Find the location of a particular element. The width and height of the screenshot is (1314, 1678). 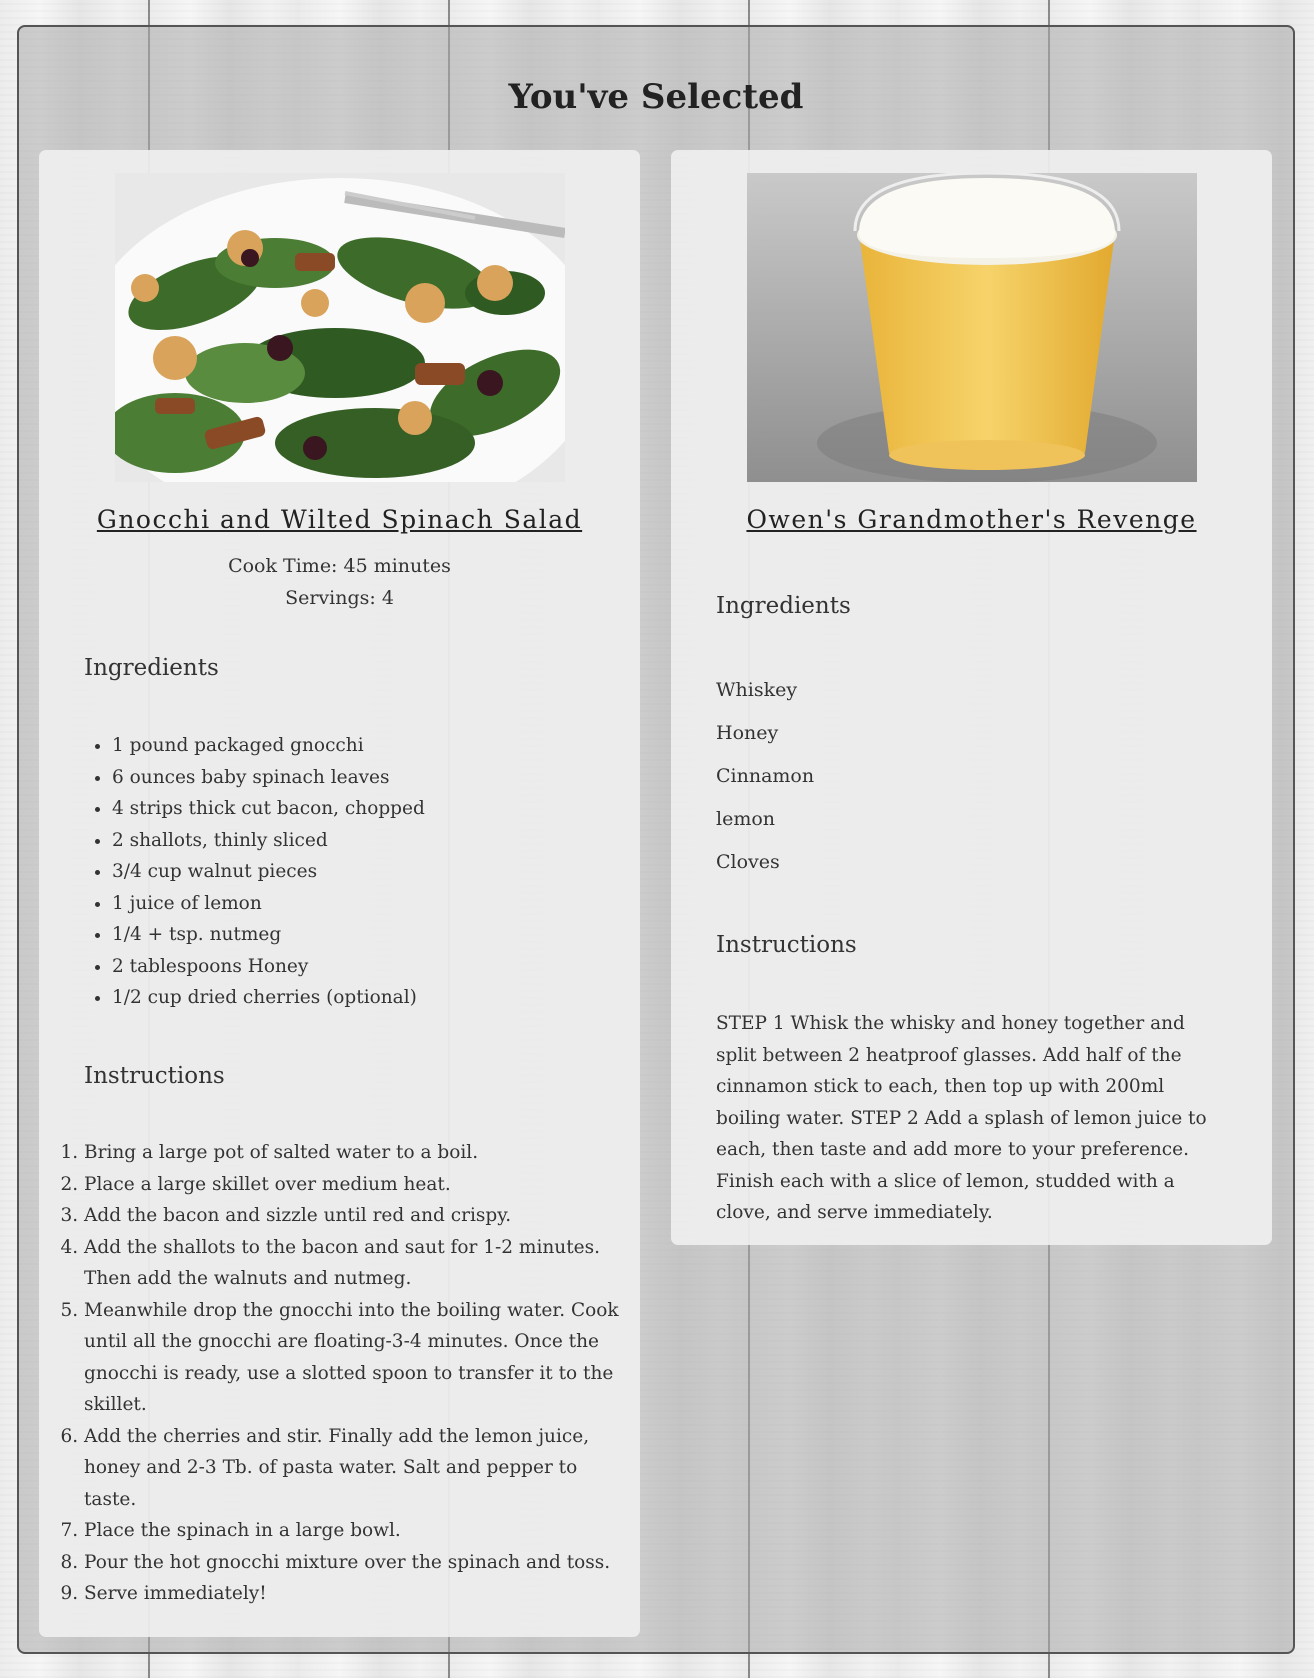

recipe-photo-drink is located at coordinates (972, 327).